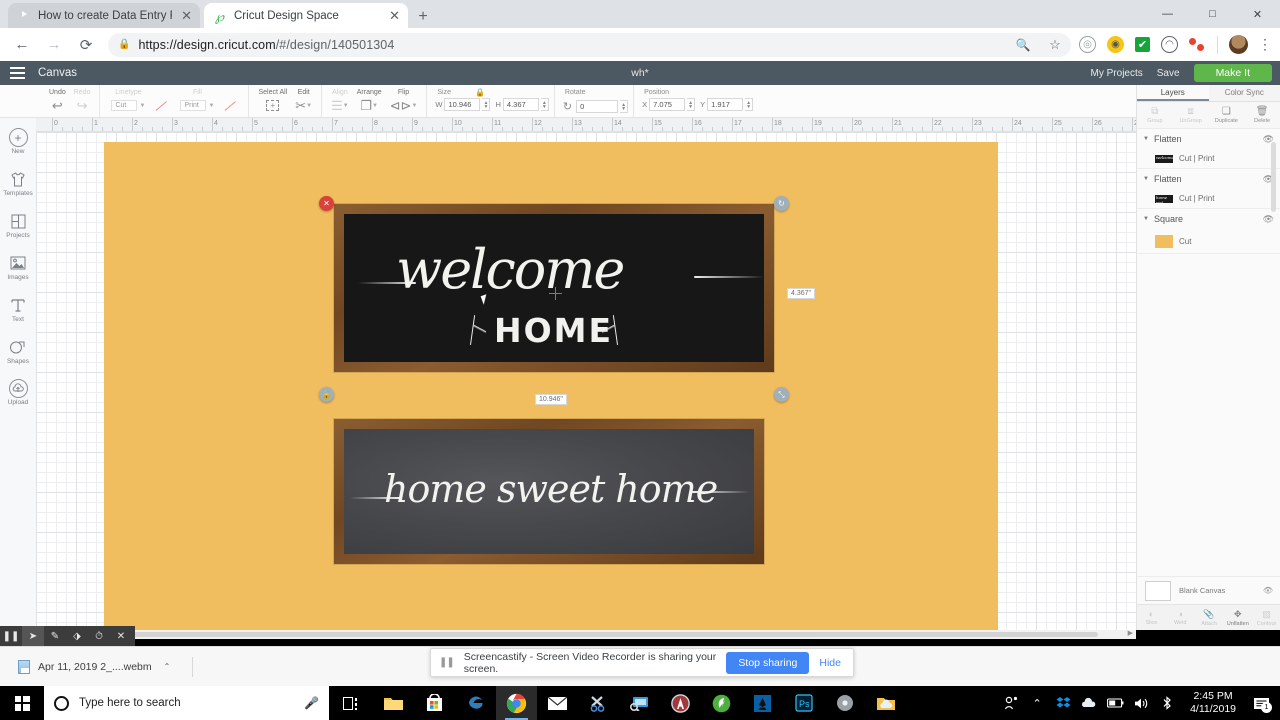 The image size is (1280, 720). Describe the element at coordinates (18, 218) in the screenshot. I see `sidebar-item-projects: Projects` at that location.